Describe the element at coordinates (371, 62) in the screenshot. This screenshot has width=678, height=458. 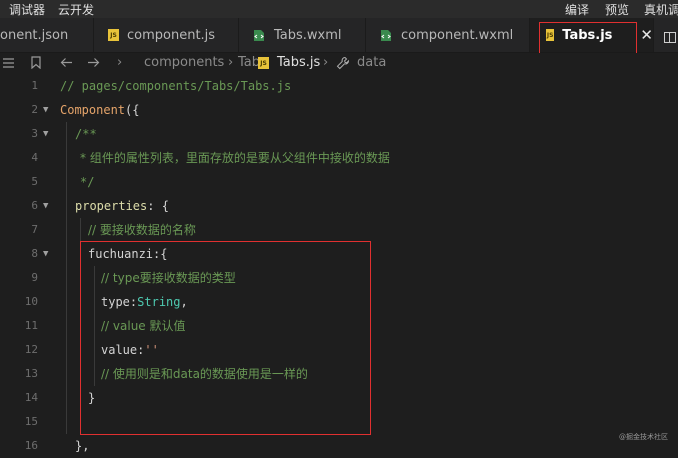
I see `breadcrumb-item-data: data` at that location.